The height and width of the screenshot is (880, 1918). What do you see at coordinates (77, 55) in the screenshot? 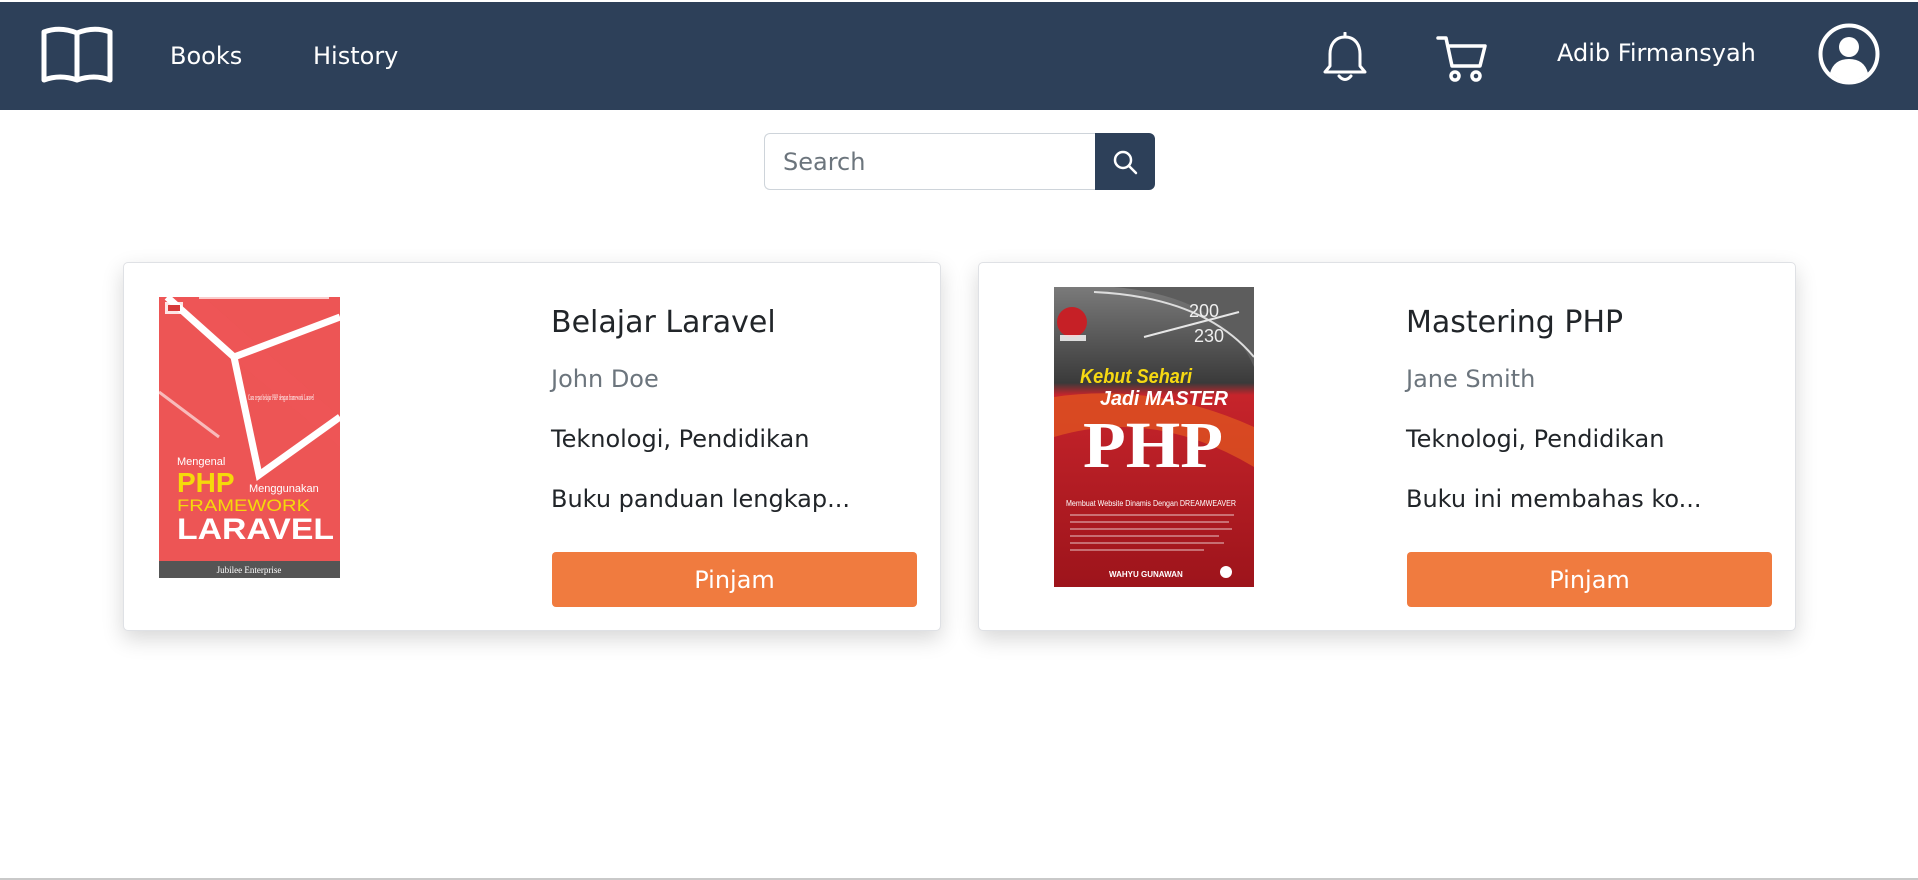
I see `open-book-icon` at bounding box center [77, 55].